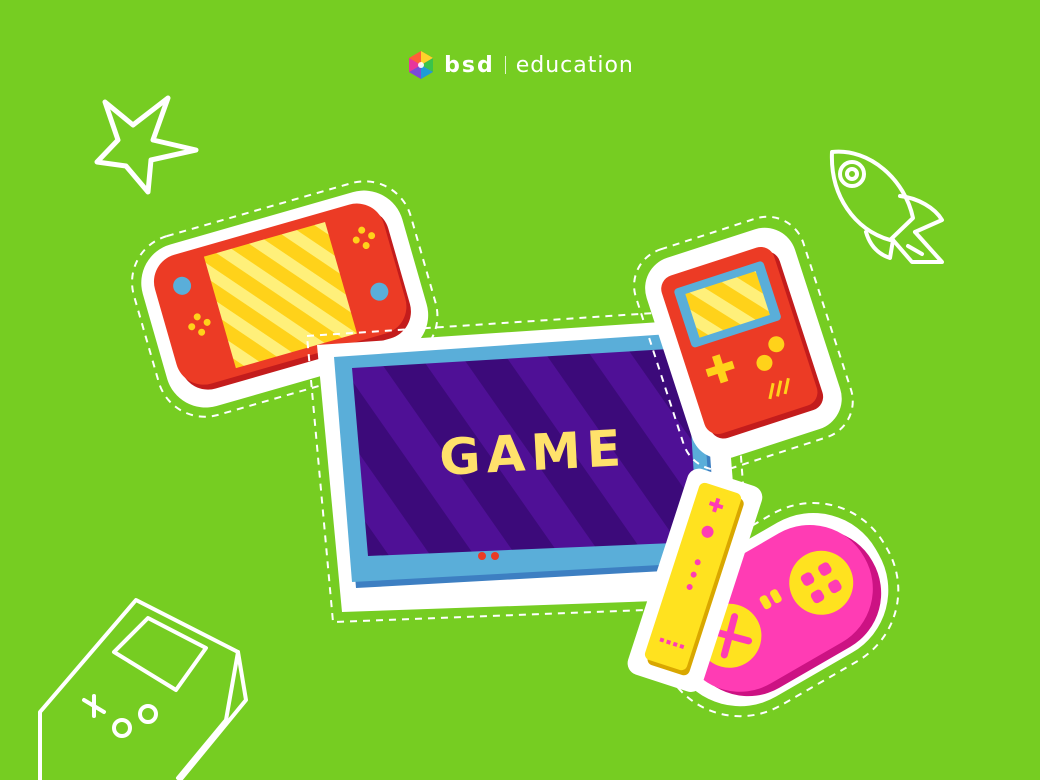  What do you see at coordinates (143, 689) in the screenshot?
I see `handheld-doodle-icon` at bounding box center [143, 689].